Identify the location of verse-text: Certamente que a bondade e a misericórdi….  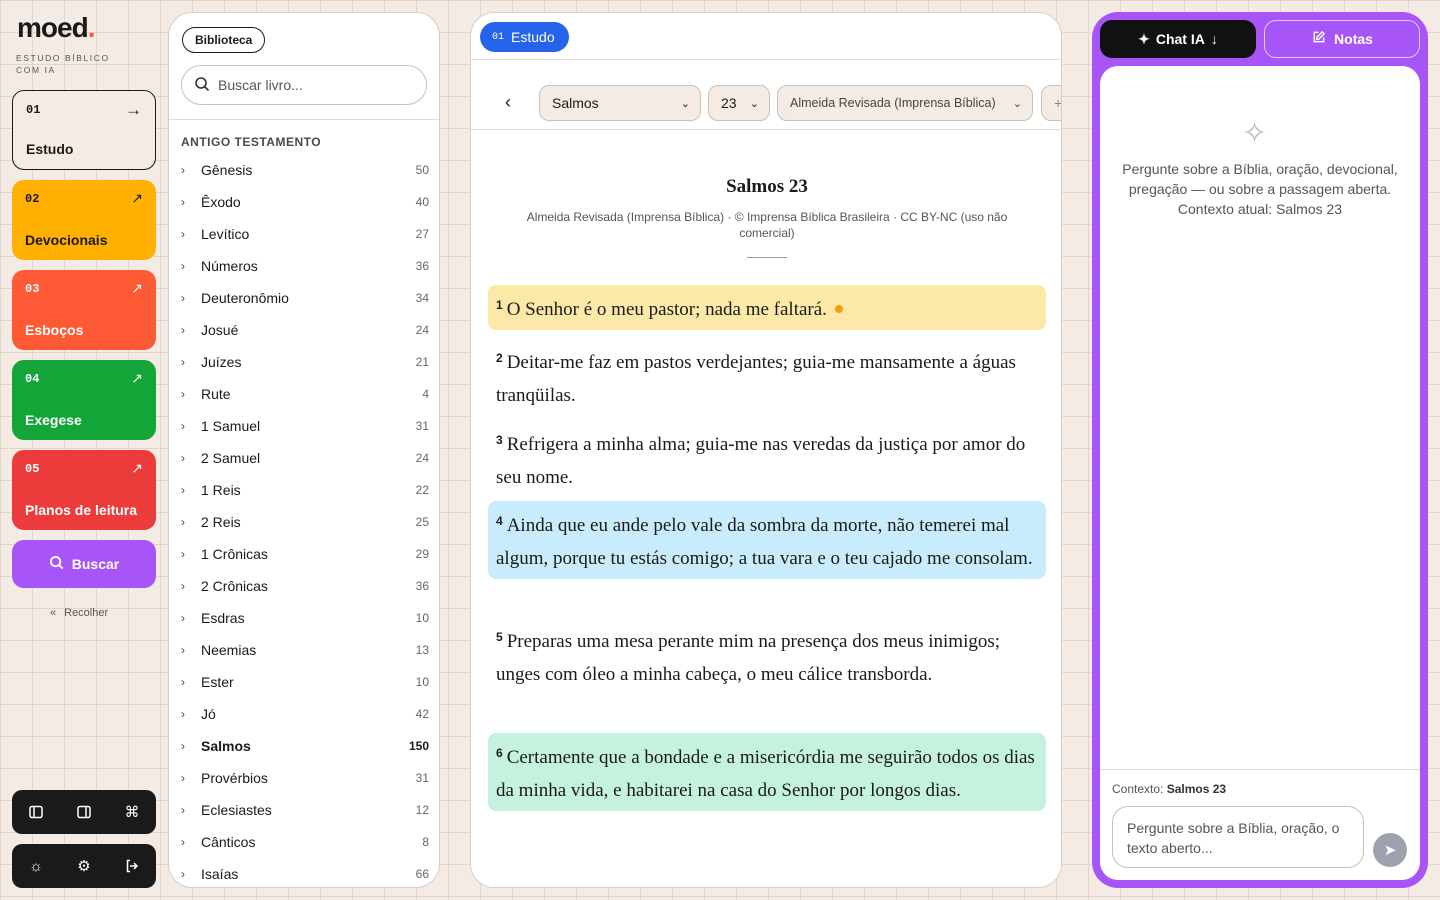
(765, 774).